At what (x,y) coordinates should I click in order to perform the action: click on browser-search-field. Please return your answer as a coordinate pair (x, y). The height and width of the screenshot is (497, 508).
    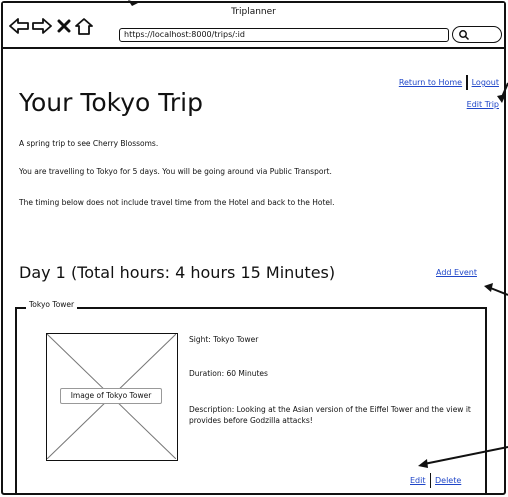
    Looking at the image, I should click on (477, 34).